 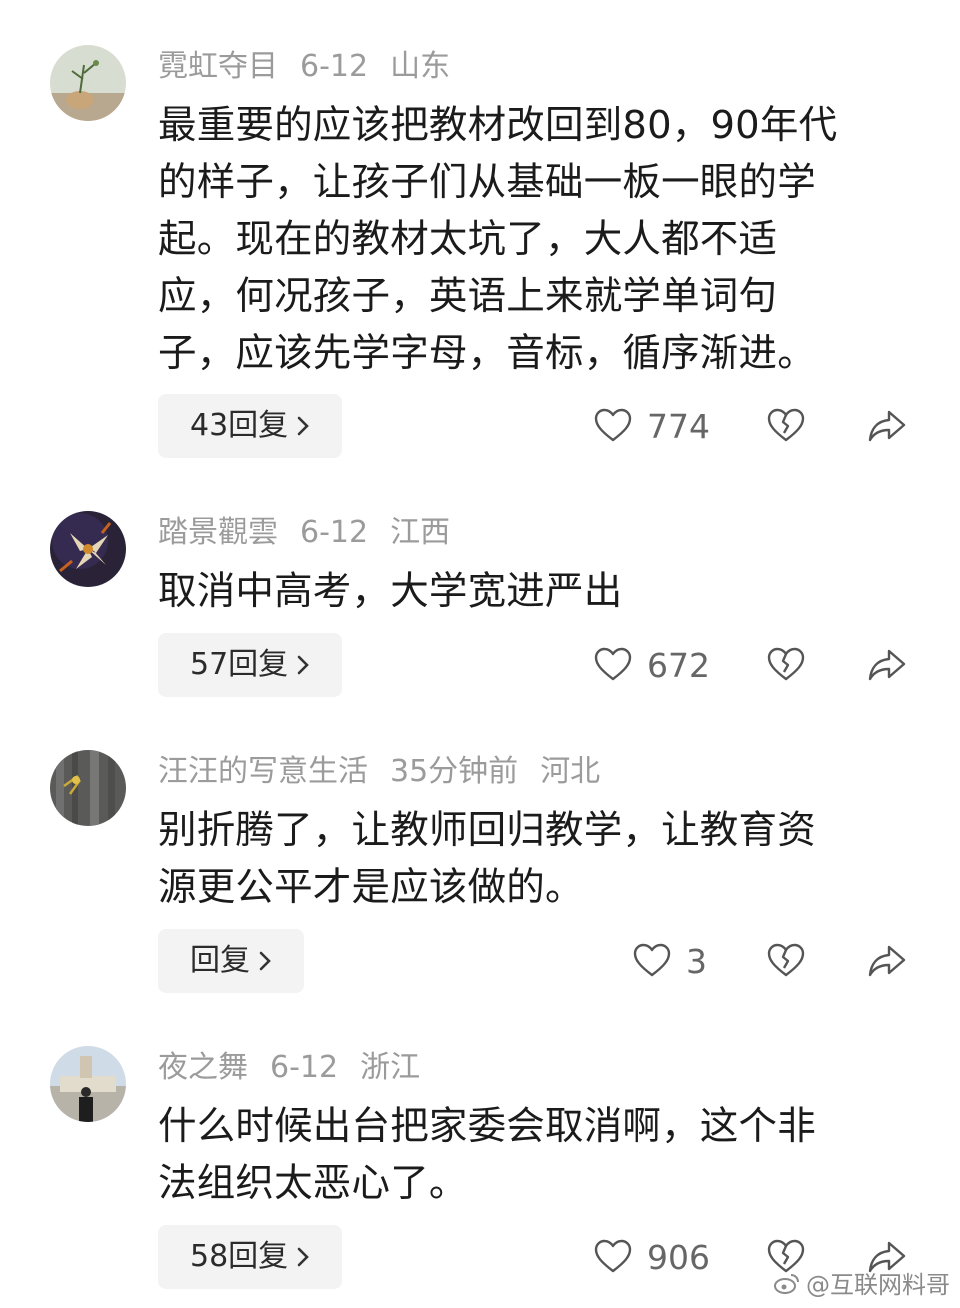 I want to click on comment-text: 别折腾了，让教师回归教学，让教育资 源更公平才是应该做的。, so click(x=530, y=859).